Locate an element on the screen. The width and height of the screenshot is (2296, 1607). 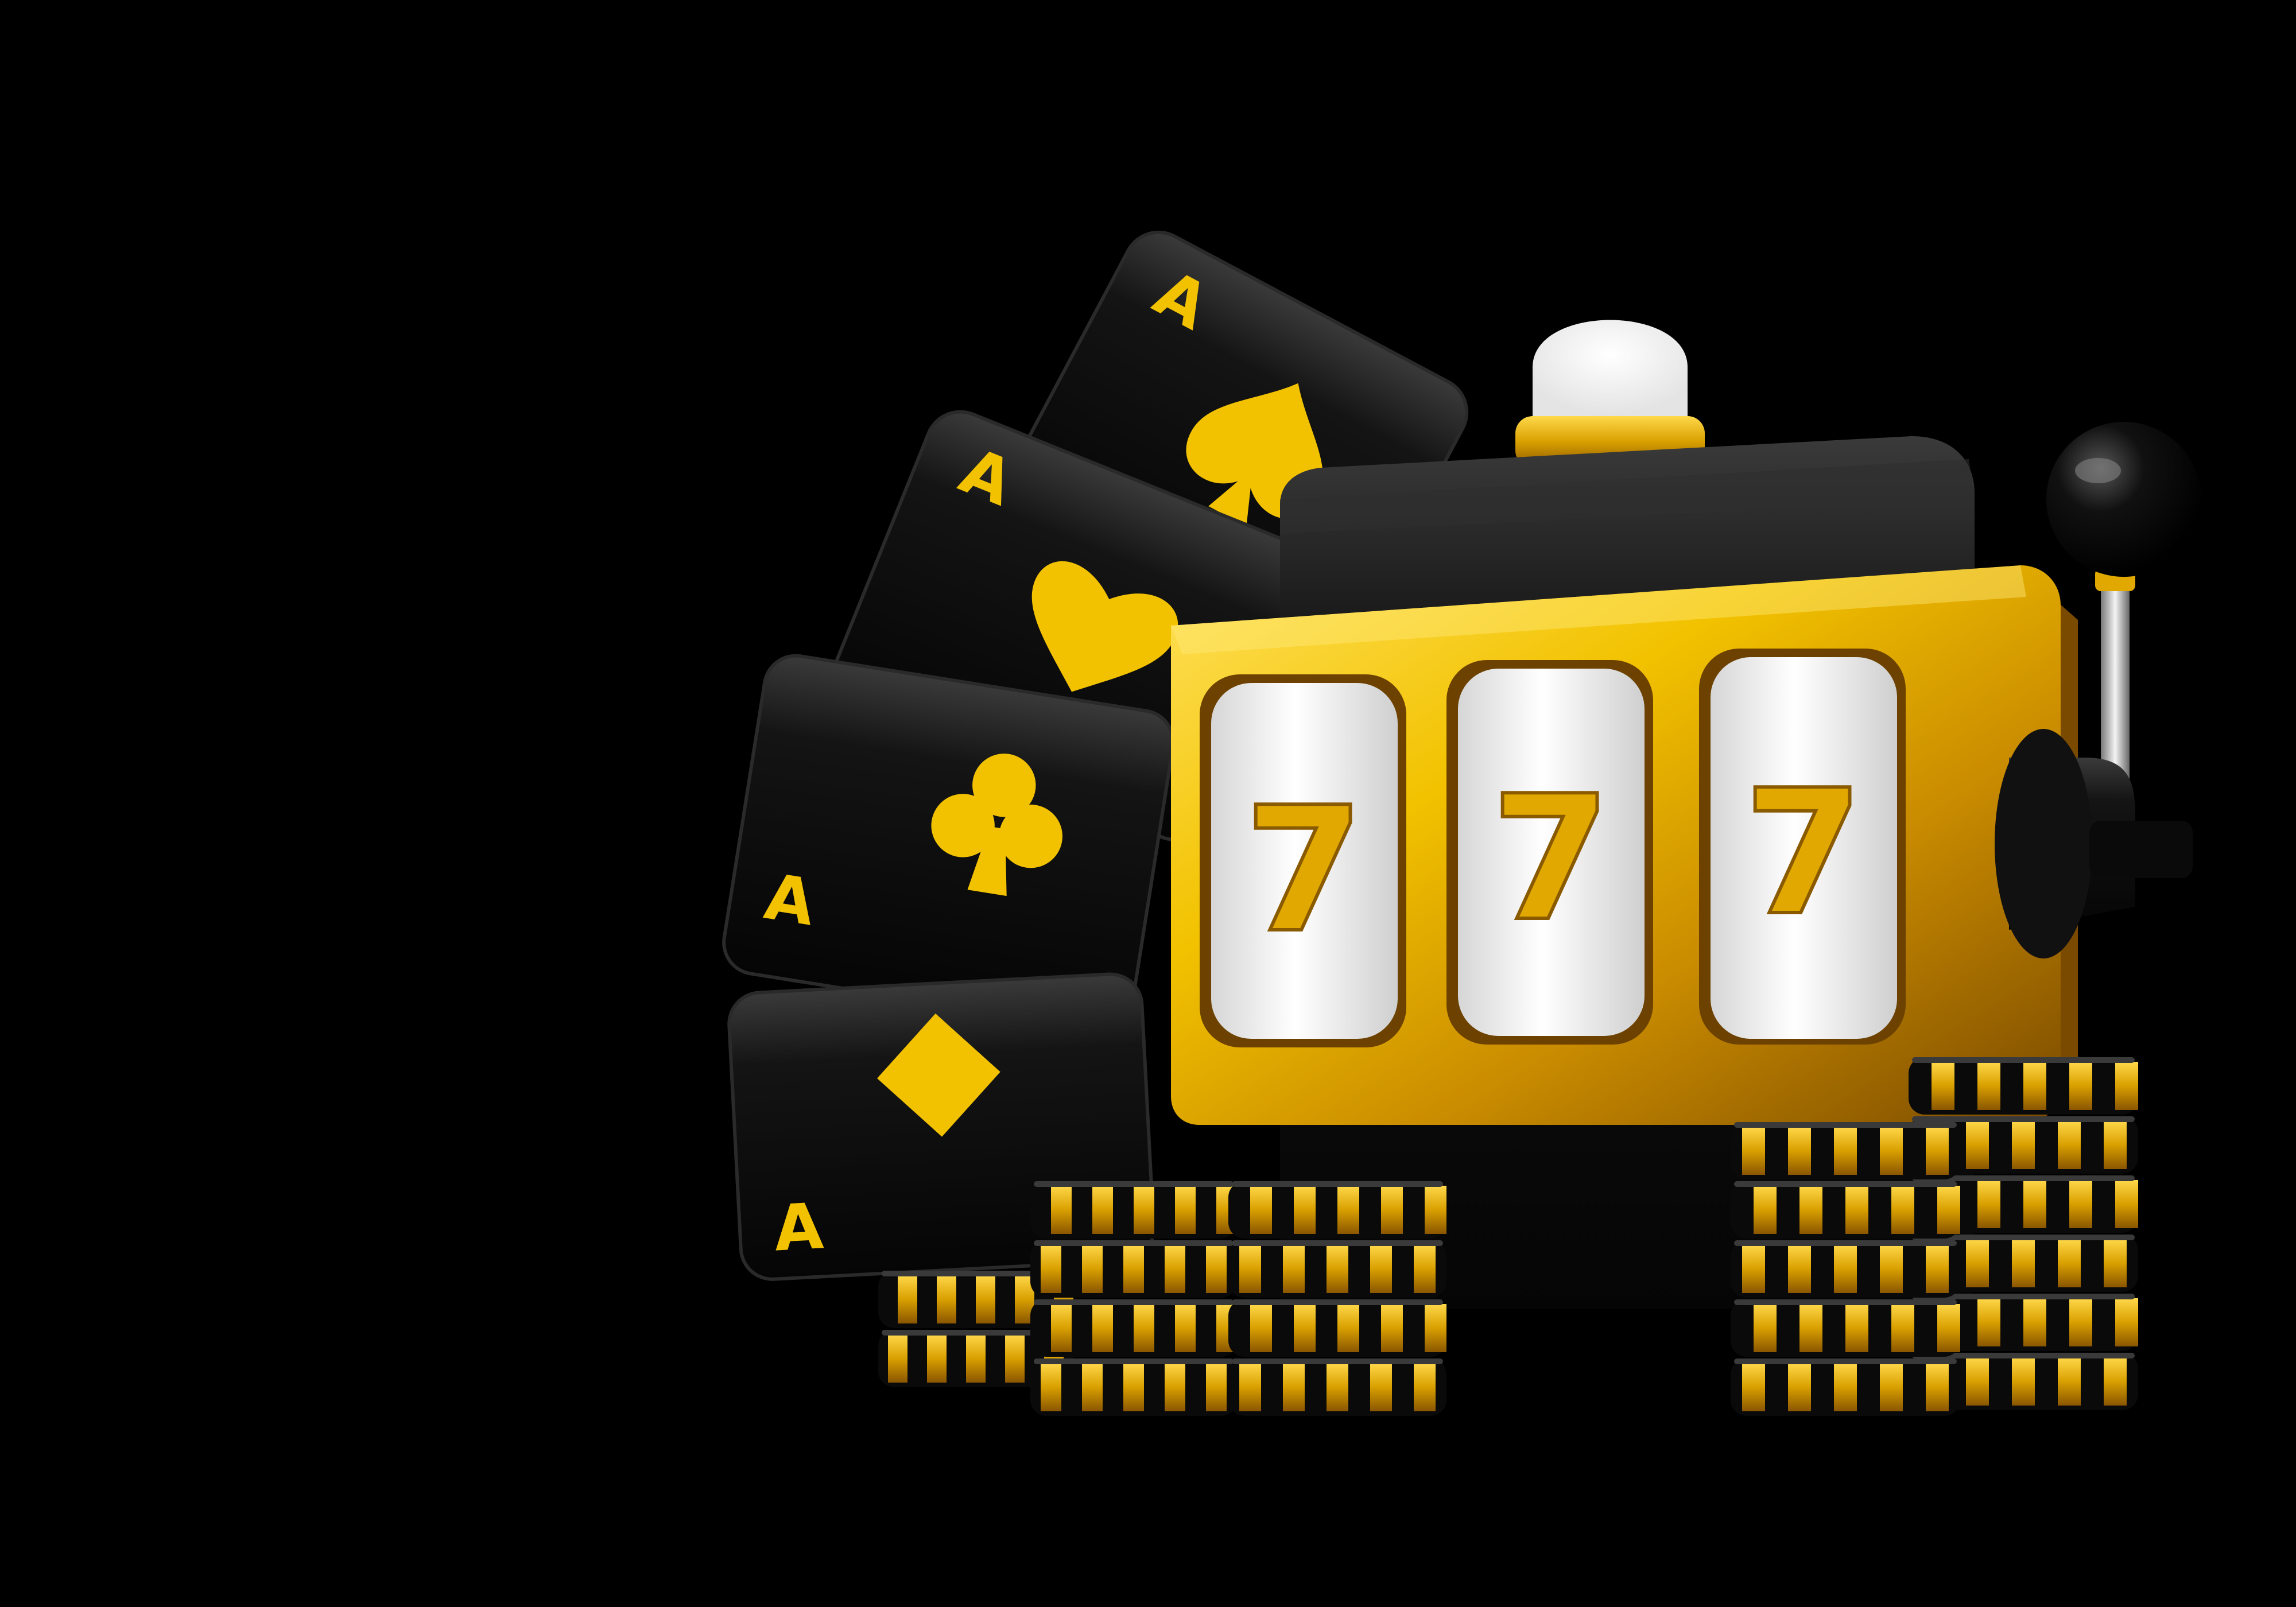
reel-2: 7 is located at coordinates (1549, 853).